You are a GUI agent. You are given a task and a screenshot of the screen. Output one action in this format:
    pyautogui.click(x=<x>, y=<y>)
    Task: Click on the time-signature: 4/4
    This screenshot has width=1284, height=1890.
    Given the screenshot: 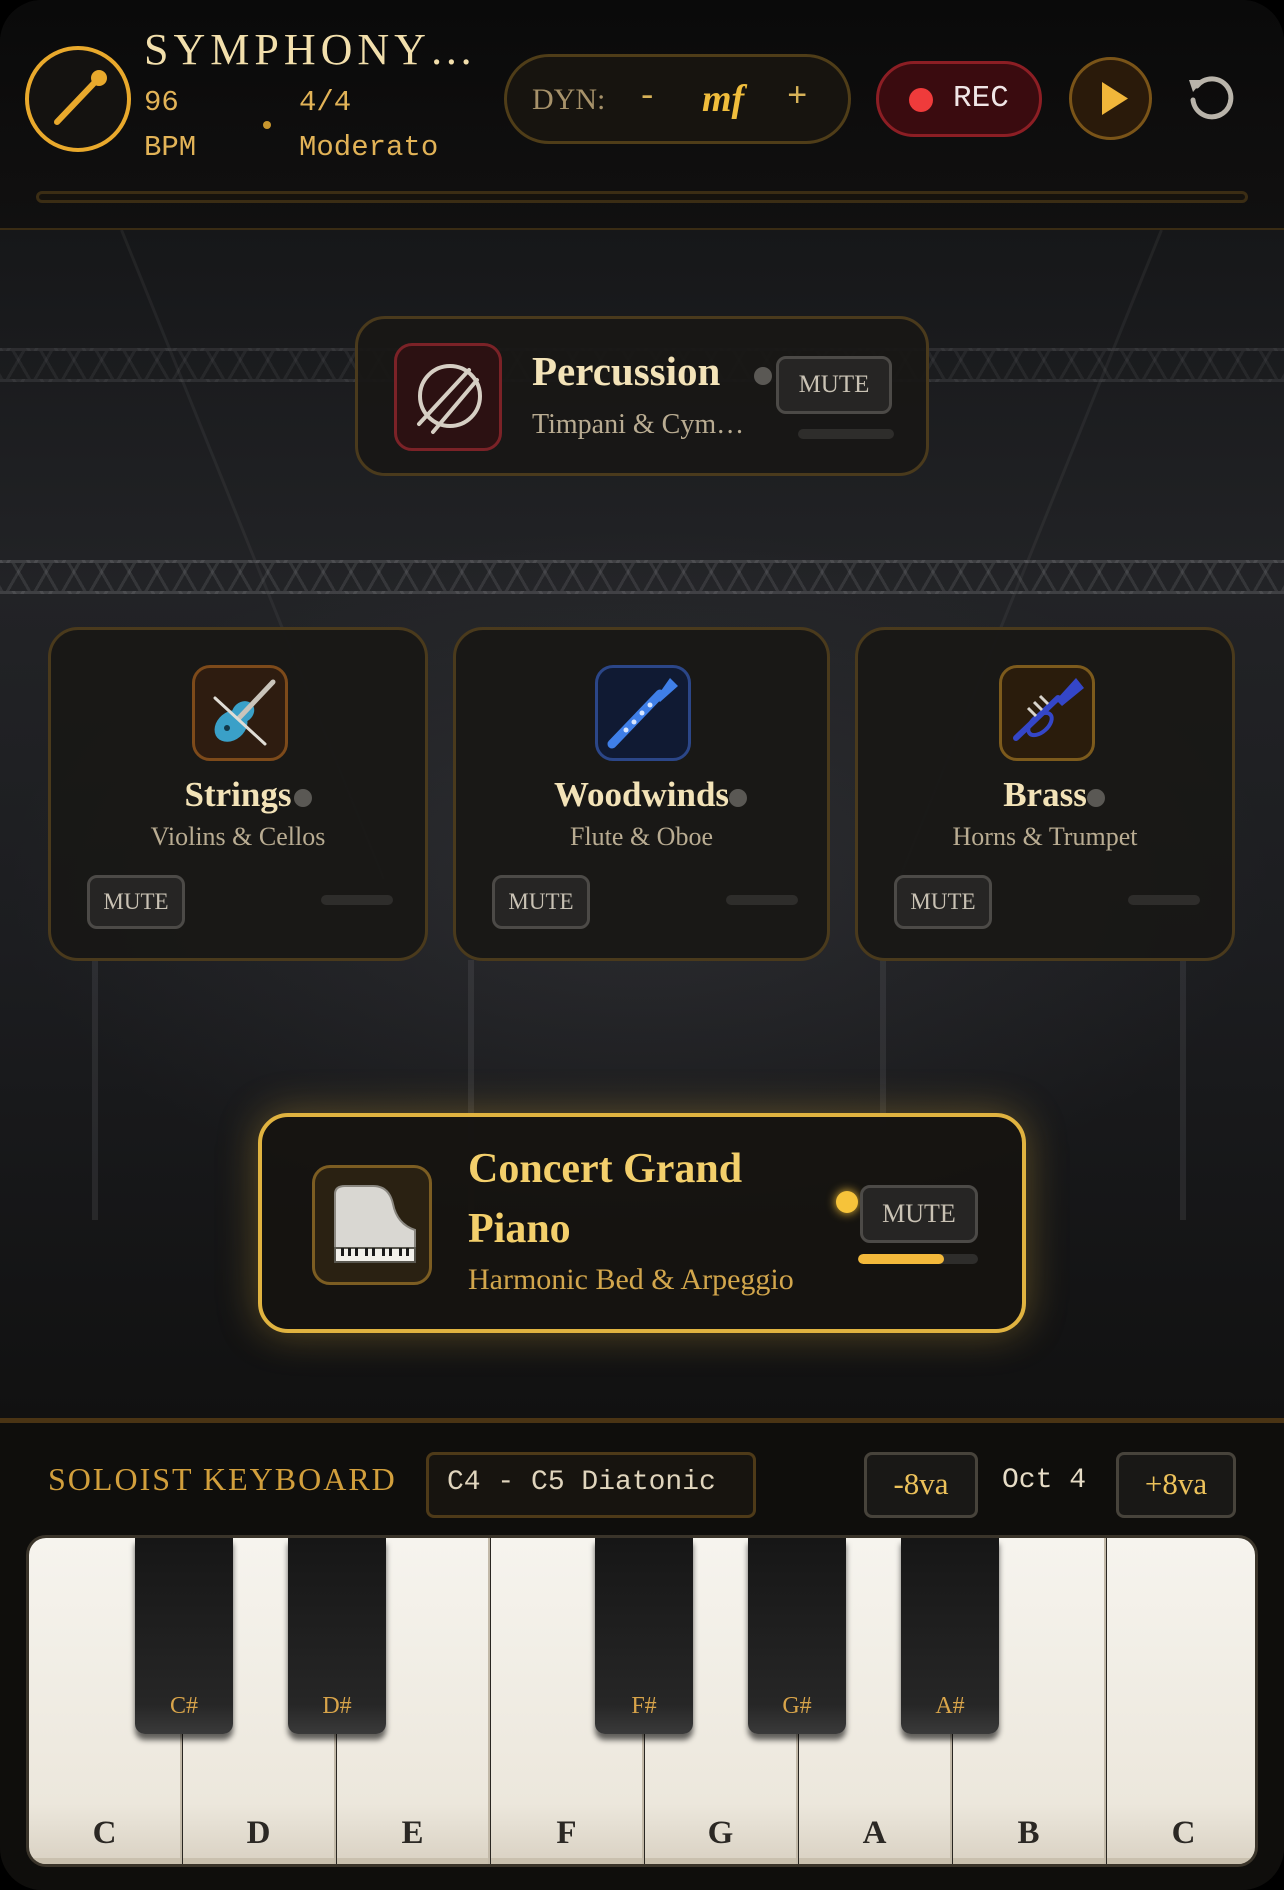 What is the action you would take?
    pyautogui.click(x=325, y=102)
    